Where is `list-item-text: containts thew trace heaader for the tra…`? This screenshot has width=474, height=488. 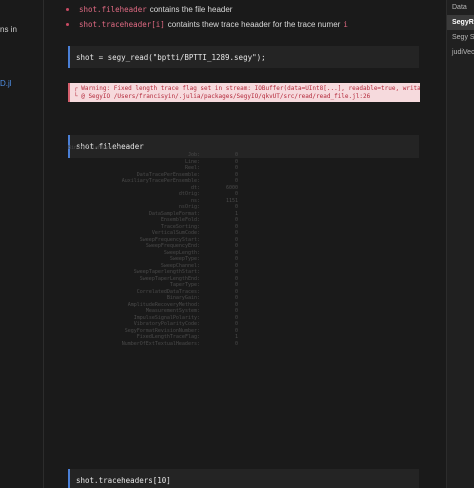 list-item-text: containts thew trace heaader for the tra… is located at coordinates (254, 24).